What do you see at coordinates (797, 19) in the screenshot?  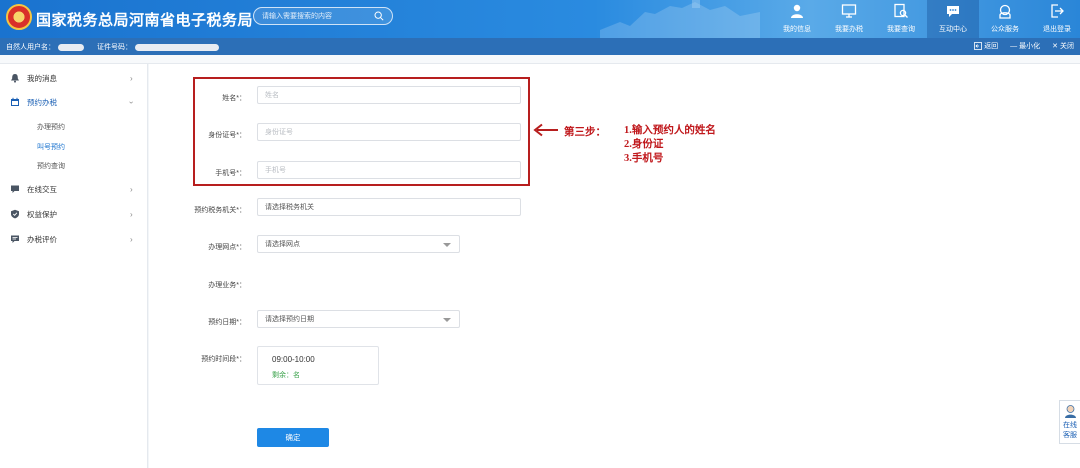 I see `nav-my-info: 我的信息` at bounding box center [797, 19].